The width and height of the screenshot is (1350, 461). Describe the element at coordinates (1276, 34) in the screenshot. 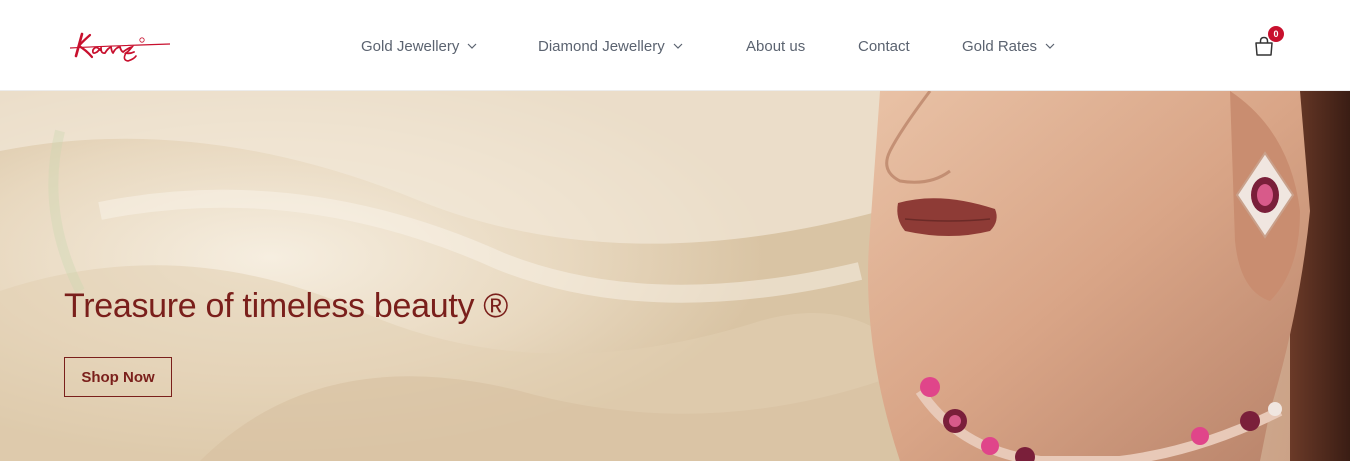

I see `cart-count-badge: 0` at that location.